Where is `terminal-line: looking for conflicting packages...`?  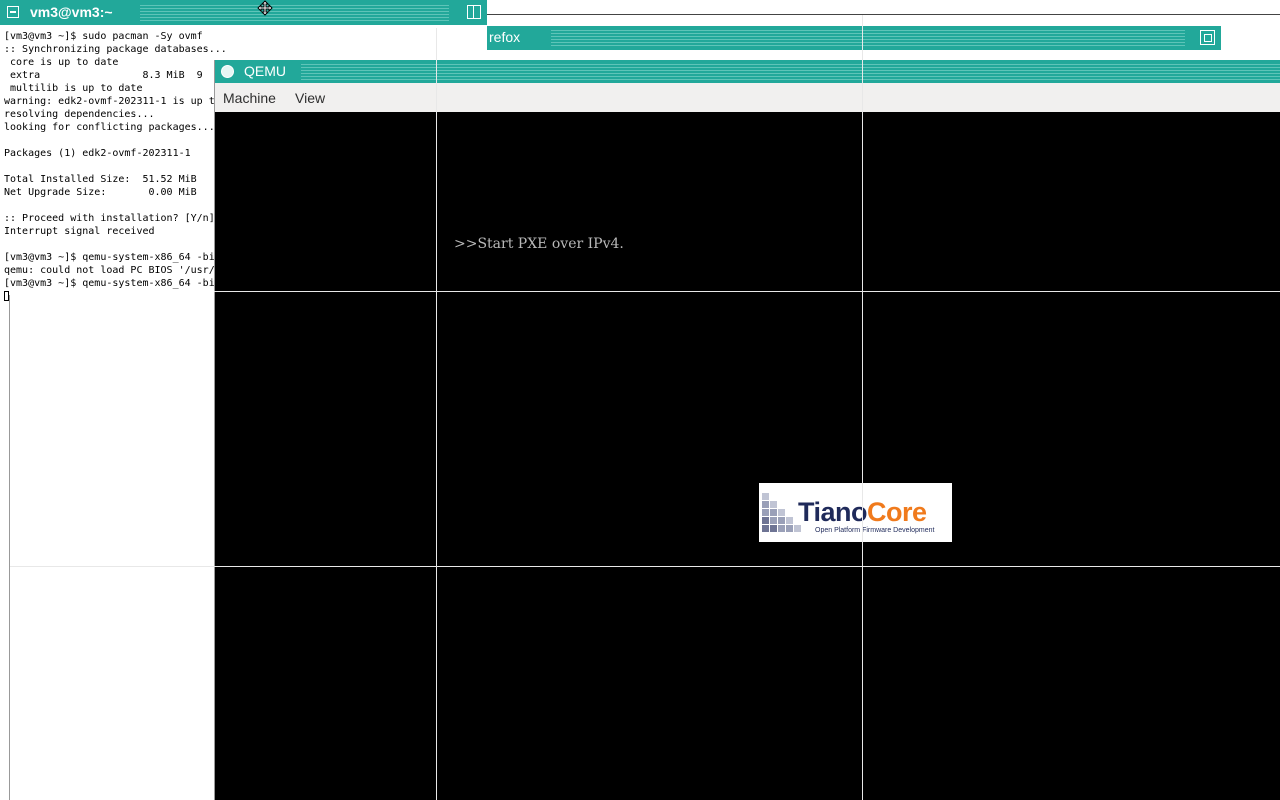 terminal-line: looking for conflicting packages... is located at coordinates (109, 127).